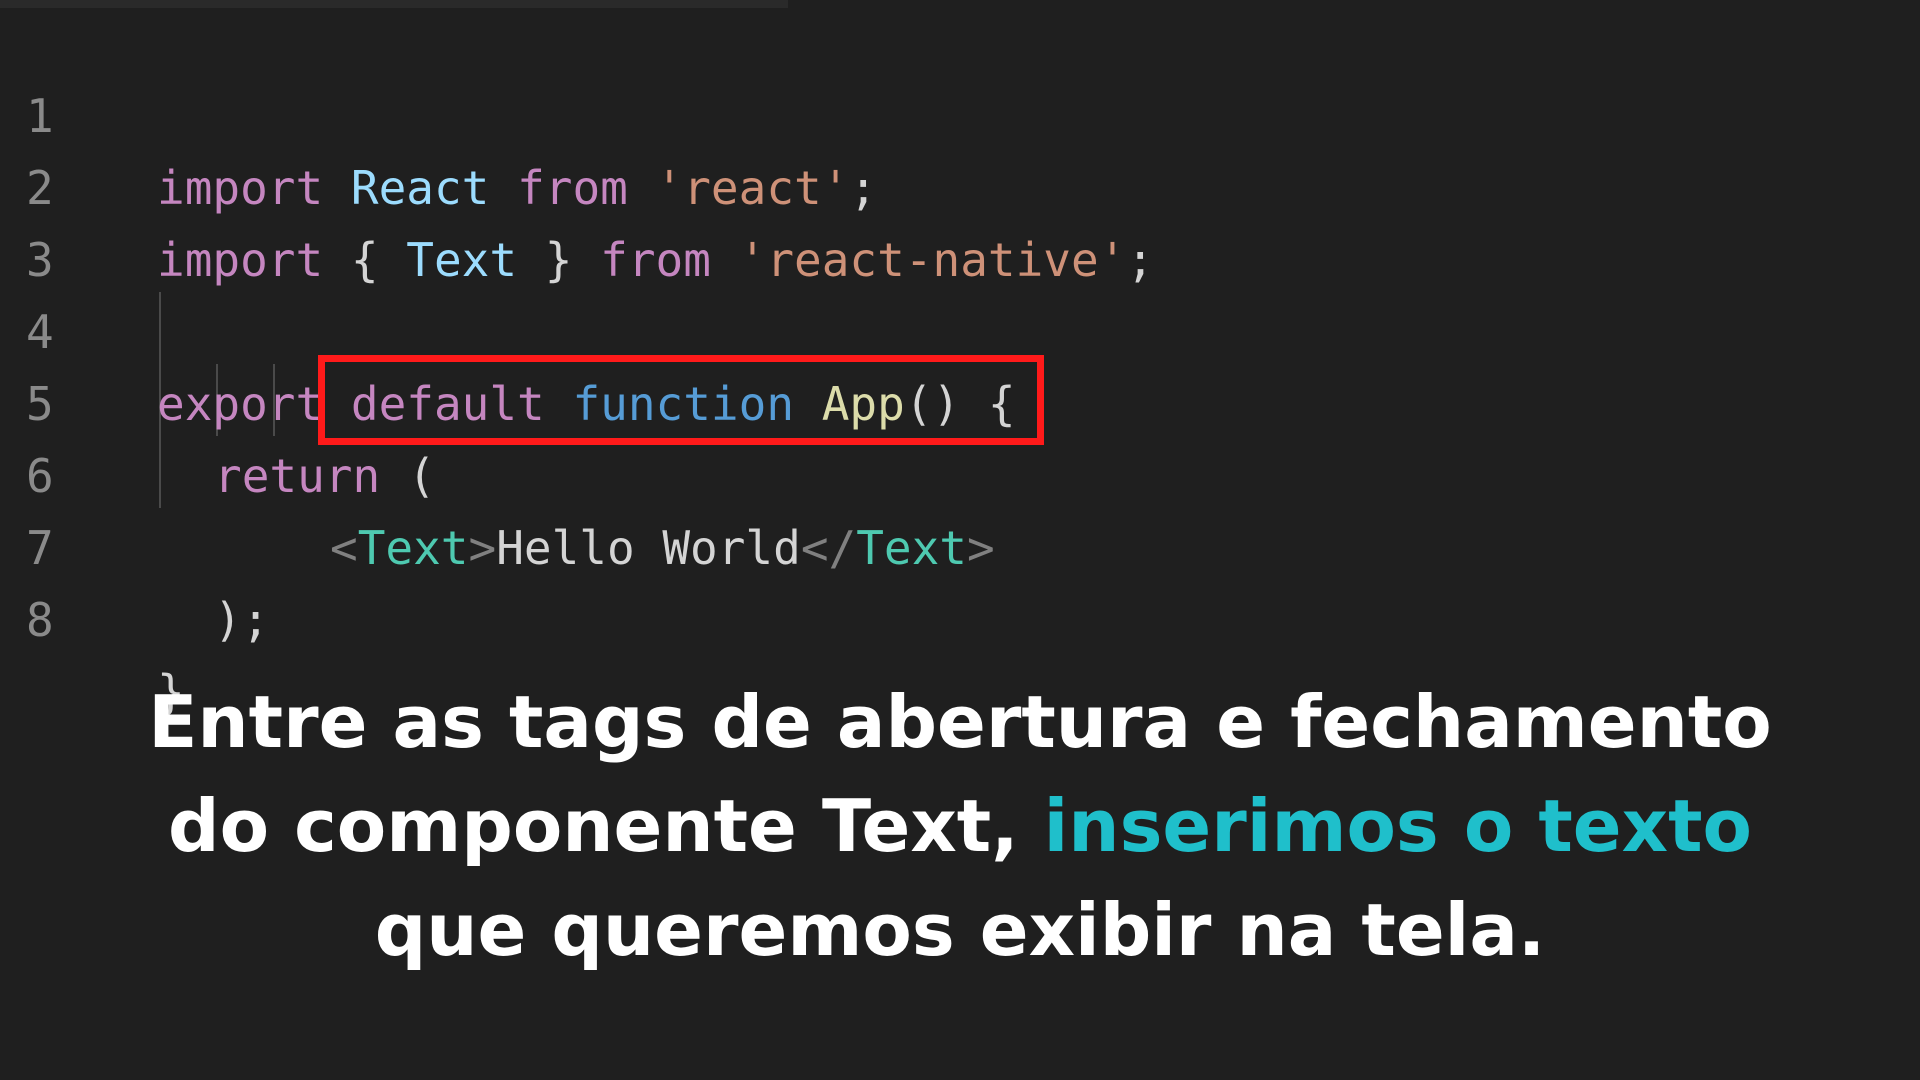  I want to click on highlight-box, so click(681, 400).